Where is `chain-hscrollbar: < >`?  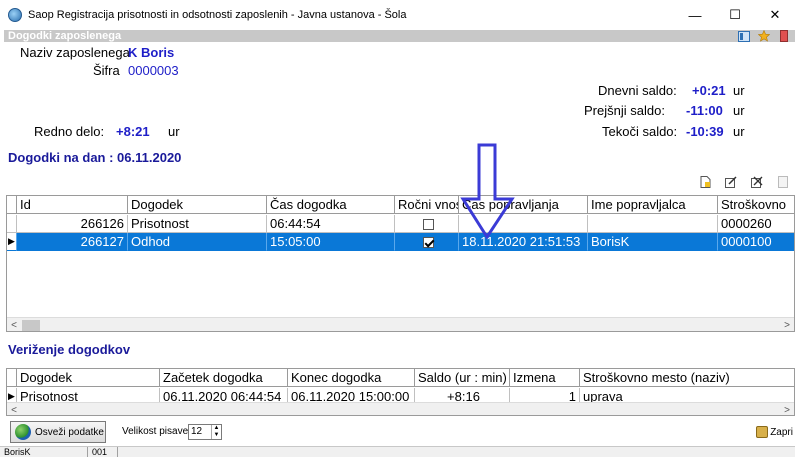
chain-hscrollbar: < > is located at coordinates (400, 409).